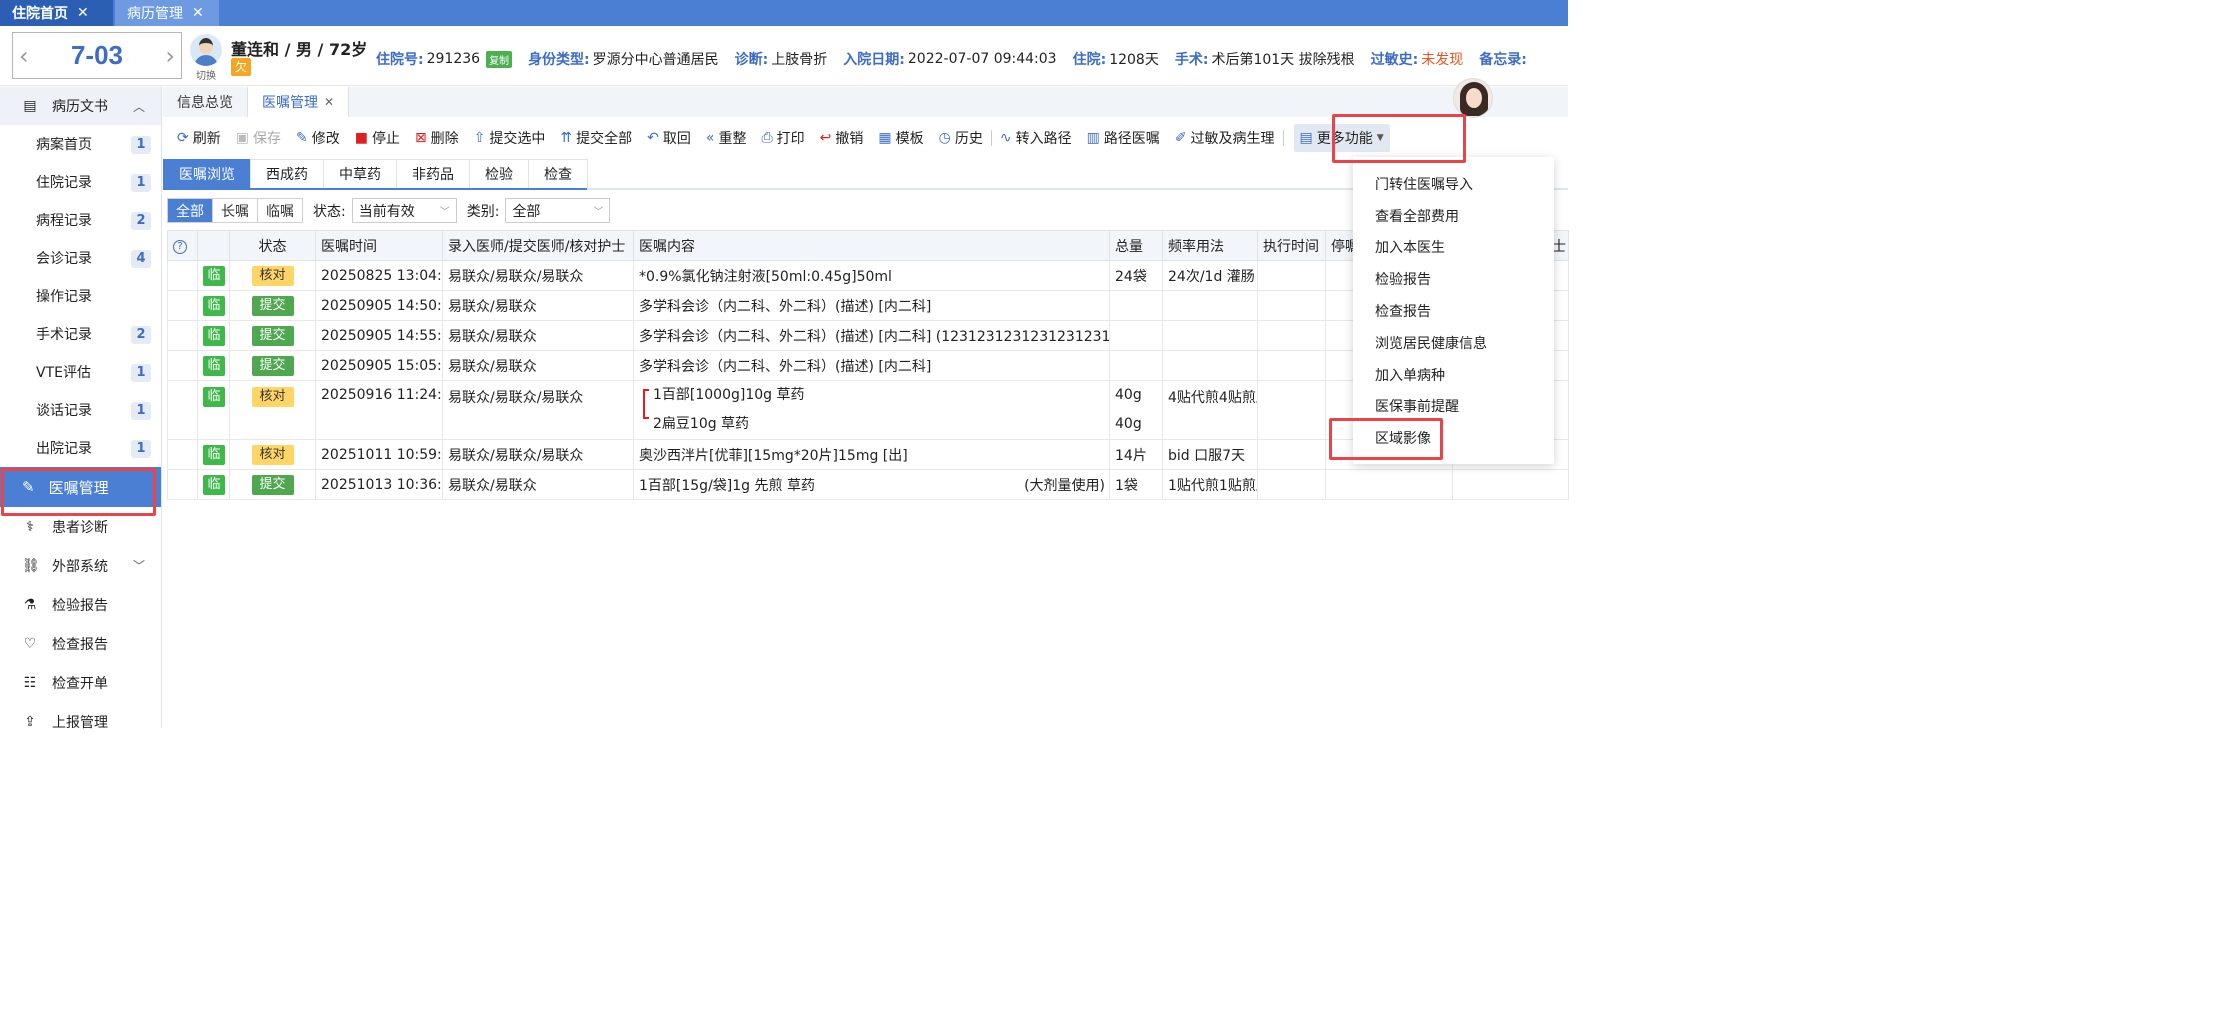 The image size is (2220, 1031). What do you see at coordinates (961, 138) in the screenshot?
I see `history-button: ◷ 历史` at bounding box center [961, 138].